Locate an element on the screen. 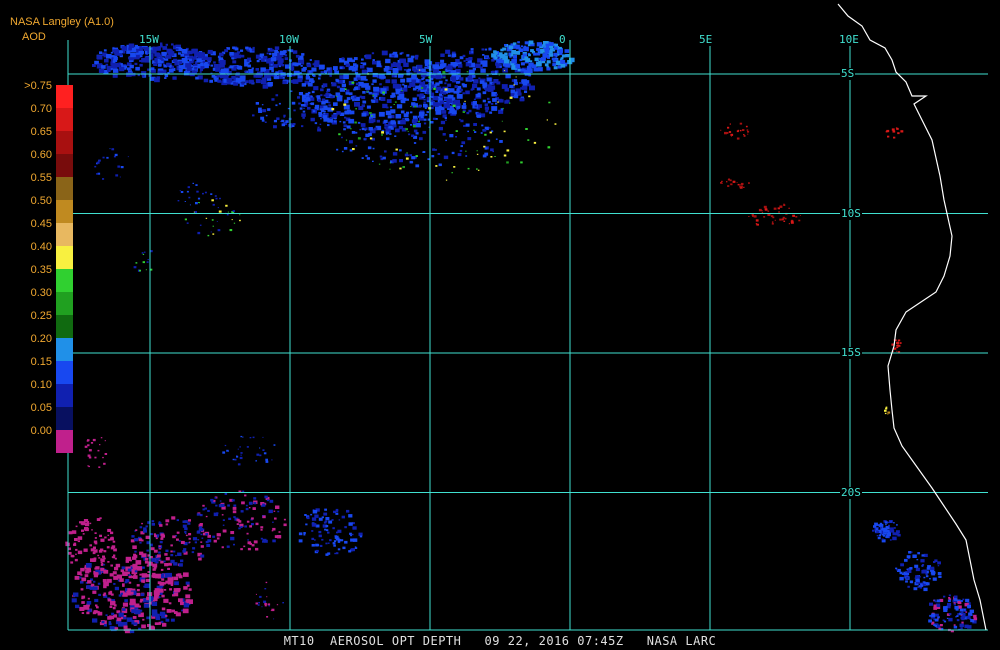 The image size is (1000, 650). legend-label: 0.25 is located at coordinates (41, 316).